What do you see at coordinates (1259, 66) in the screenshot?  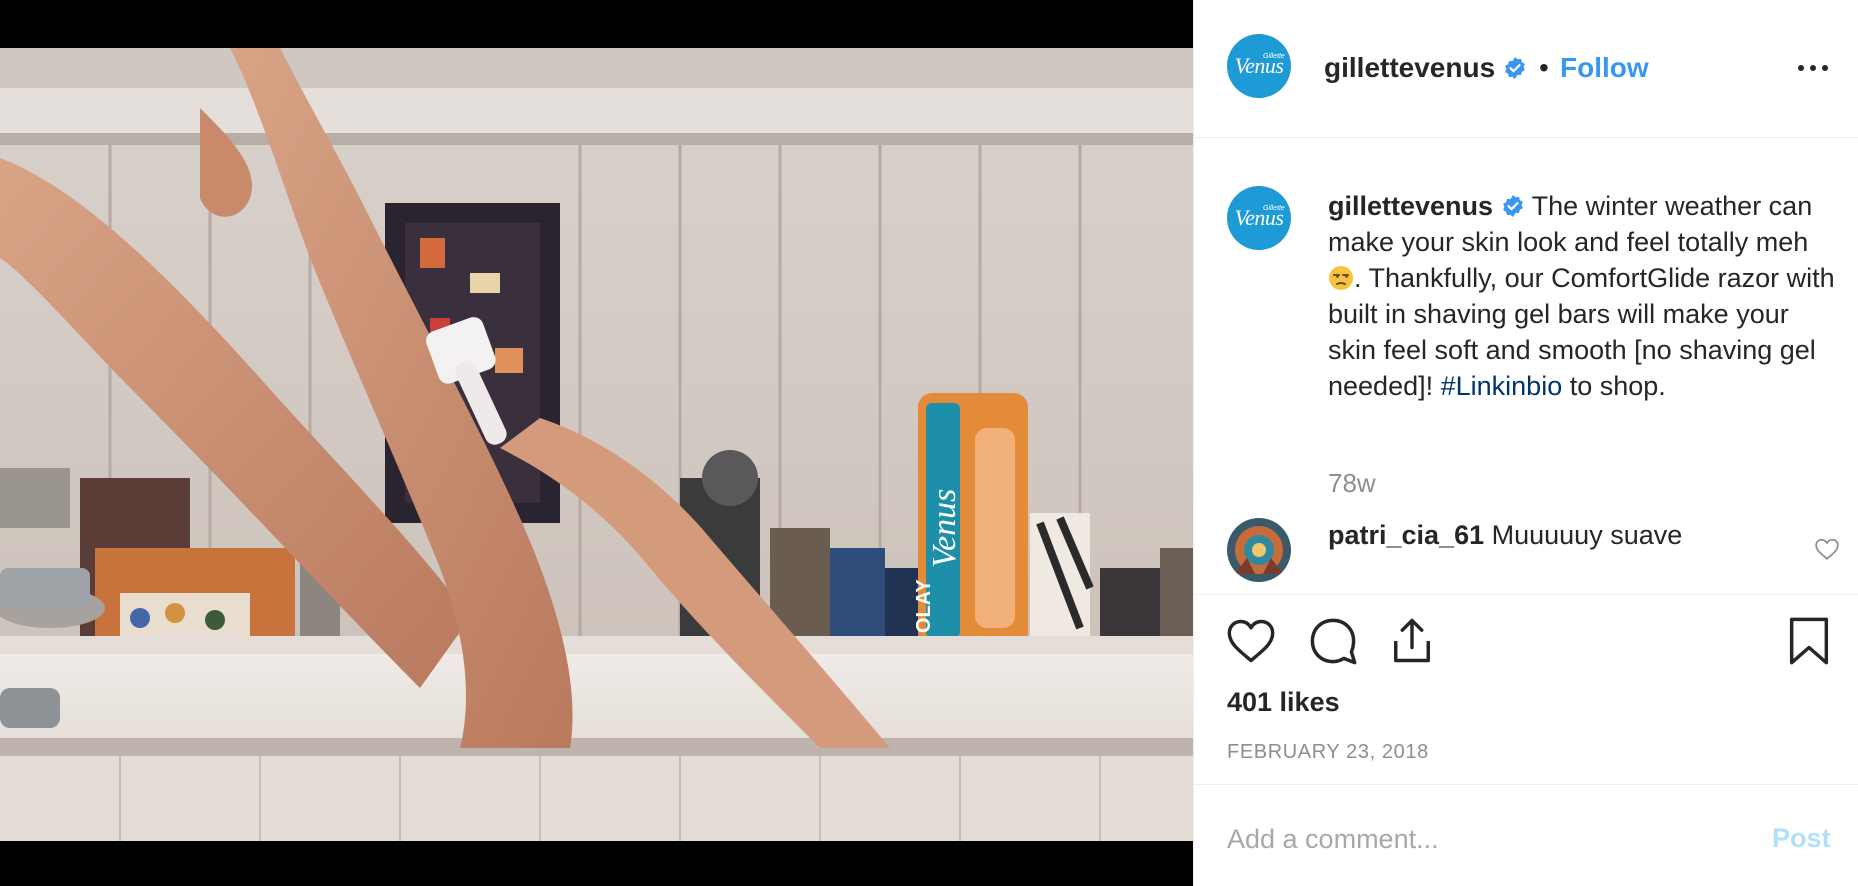 I see `author-avatar: Gillette Venus` at bounding box center [1259, 66].